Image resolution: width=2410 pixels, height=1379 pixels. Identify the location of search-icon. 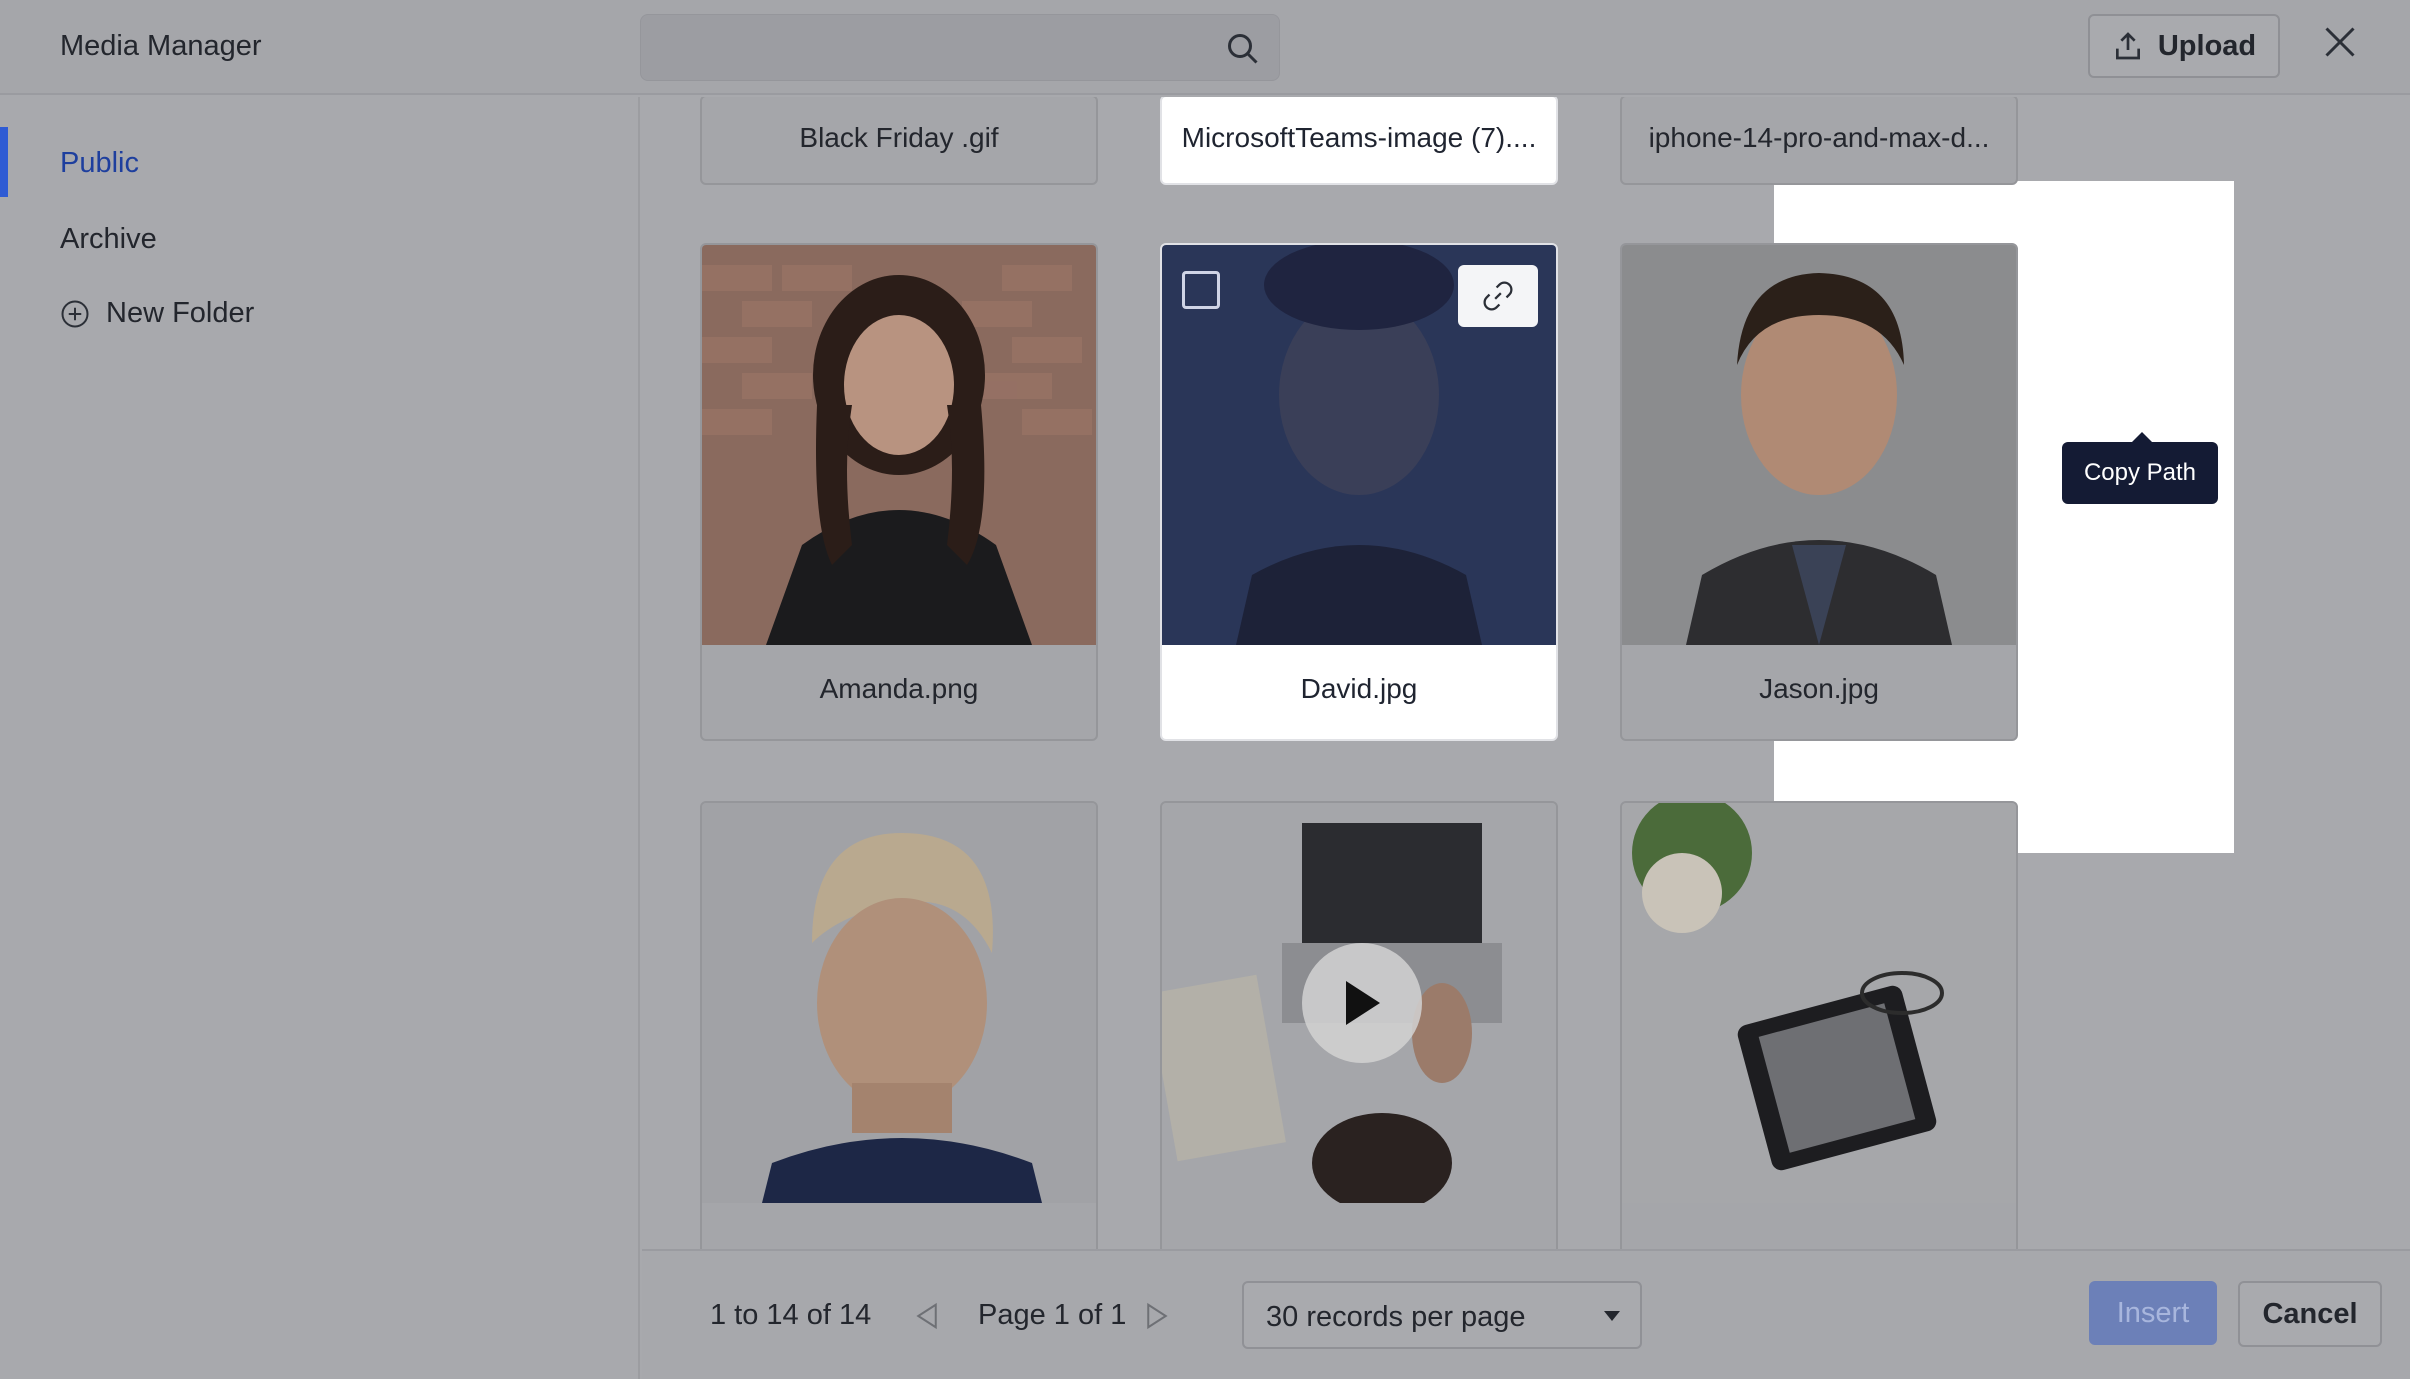
(1243, 49).